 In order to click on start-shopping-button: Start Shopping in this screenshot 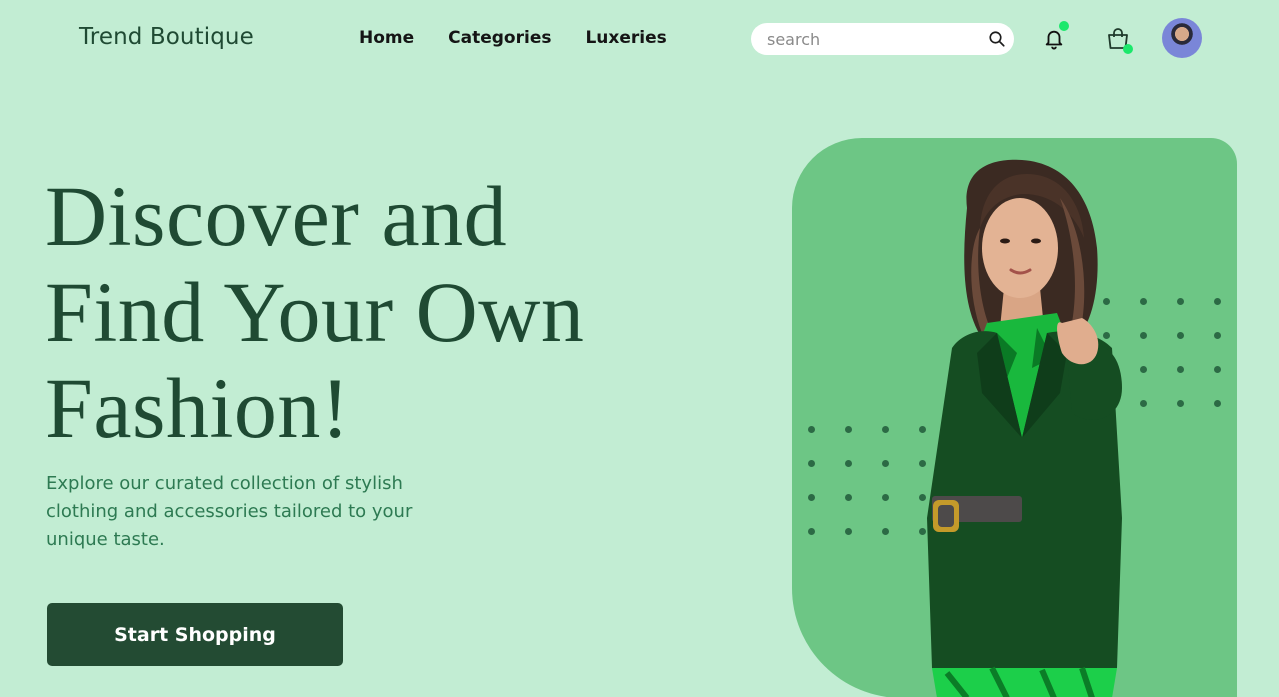, I will do `click(195, 634)`.